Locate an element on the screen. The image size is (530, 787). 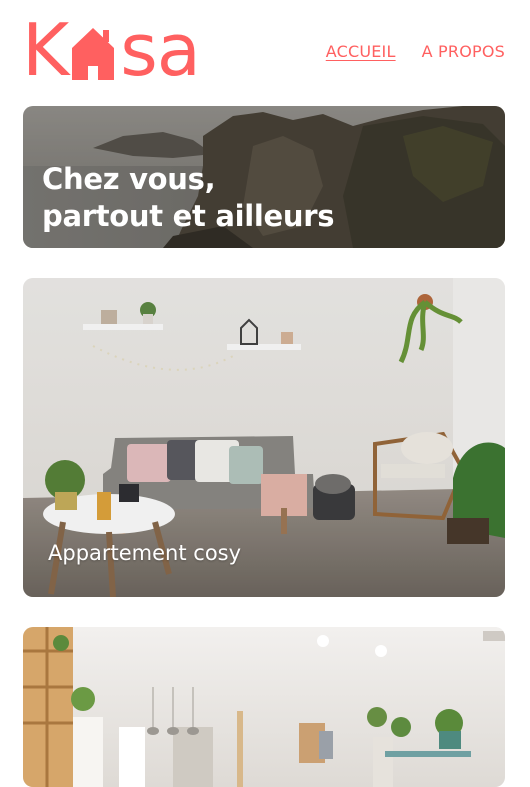
logo-letter-k: K is located at coordinates (45, 50).